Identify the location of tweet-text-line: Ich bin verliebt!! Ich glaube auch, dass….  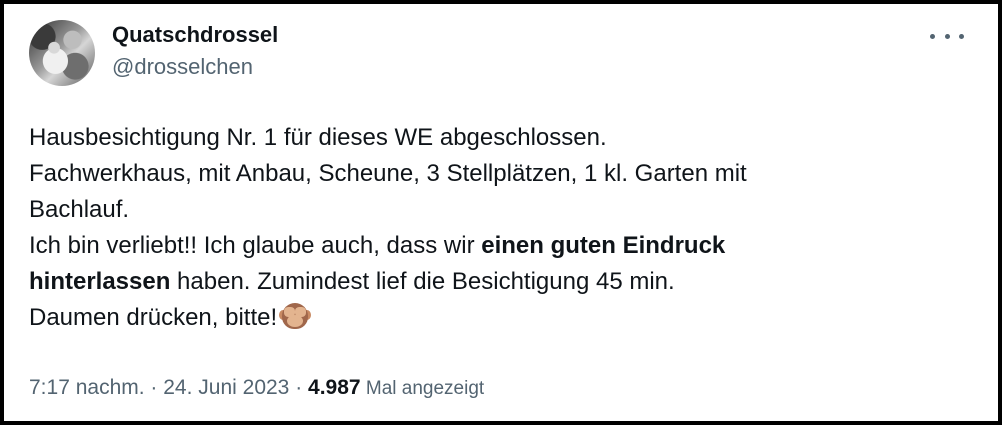
(494, 246).